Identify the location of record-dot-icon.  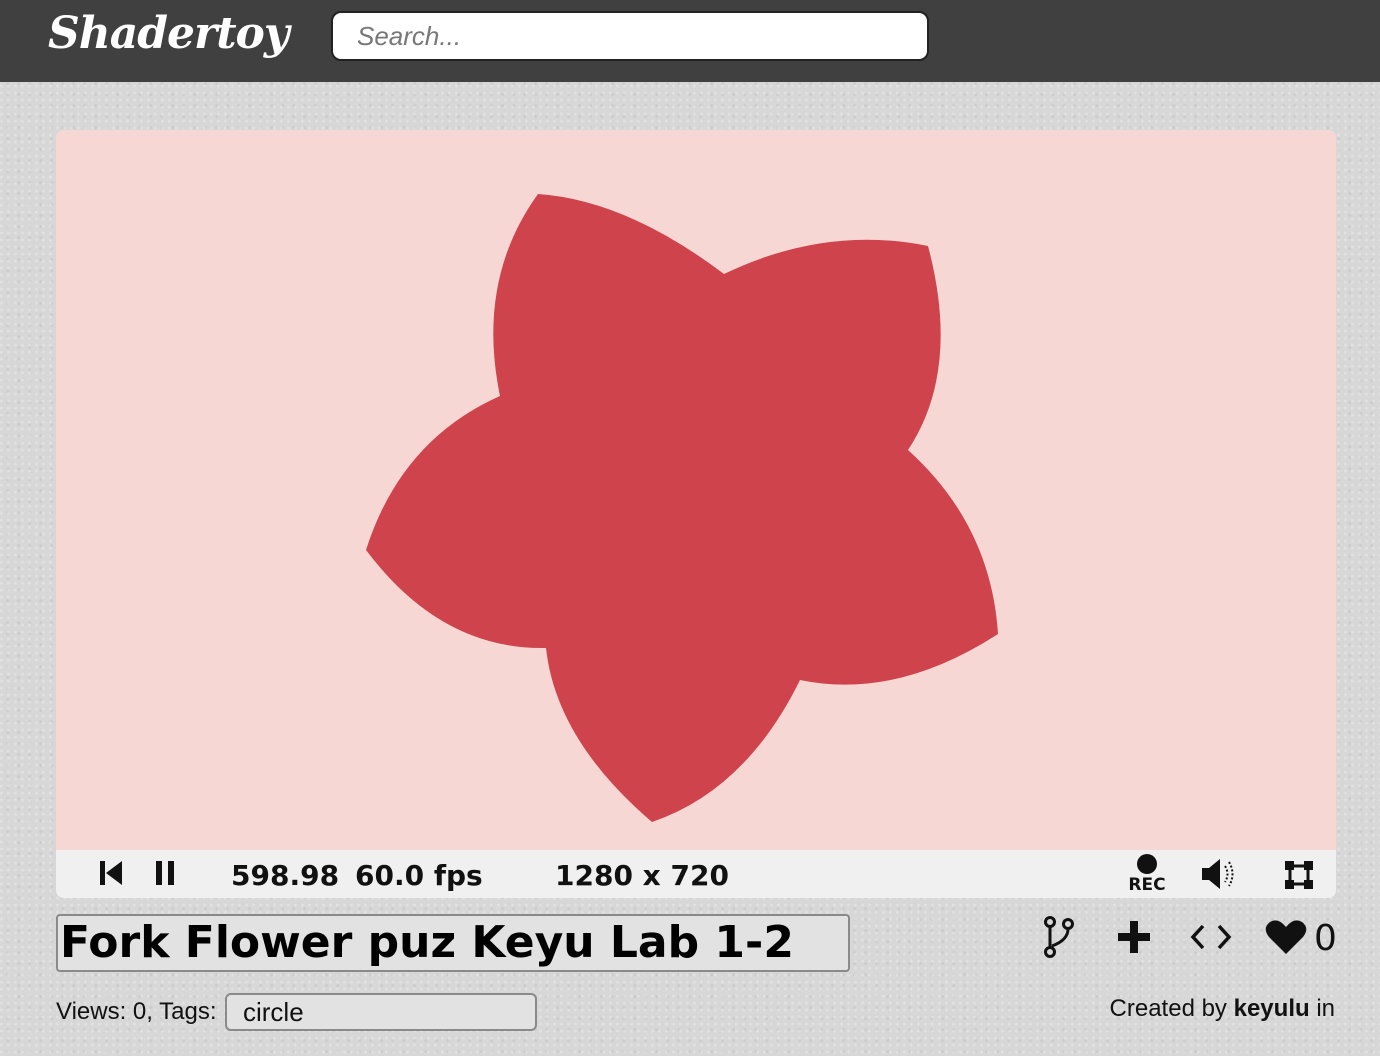
(1147, 864).